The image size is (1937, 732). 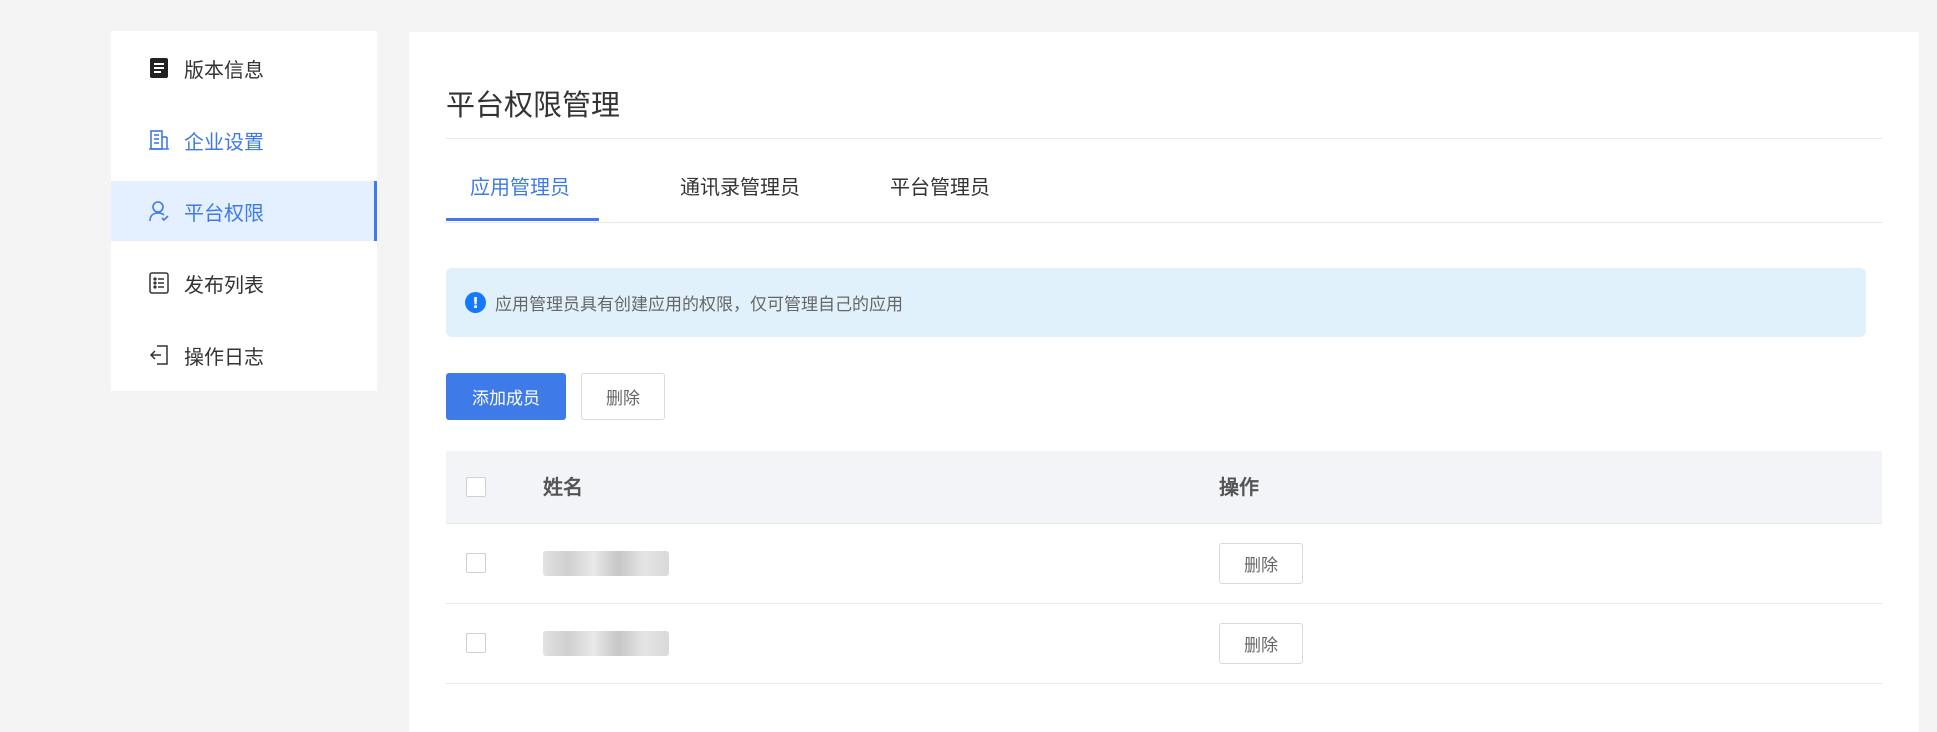 What do you see at coordinates (1164, 138) in the screenshot?
I see `divider` at bounding box center [1164, 138].